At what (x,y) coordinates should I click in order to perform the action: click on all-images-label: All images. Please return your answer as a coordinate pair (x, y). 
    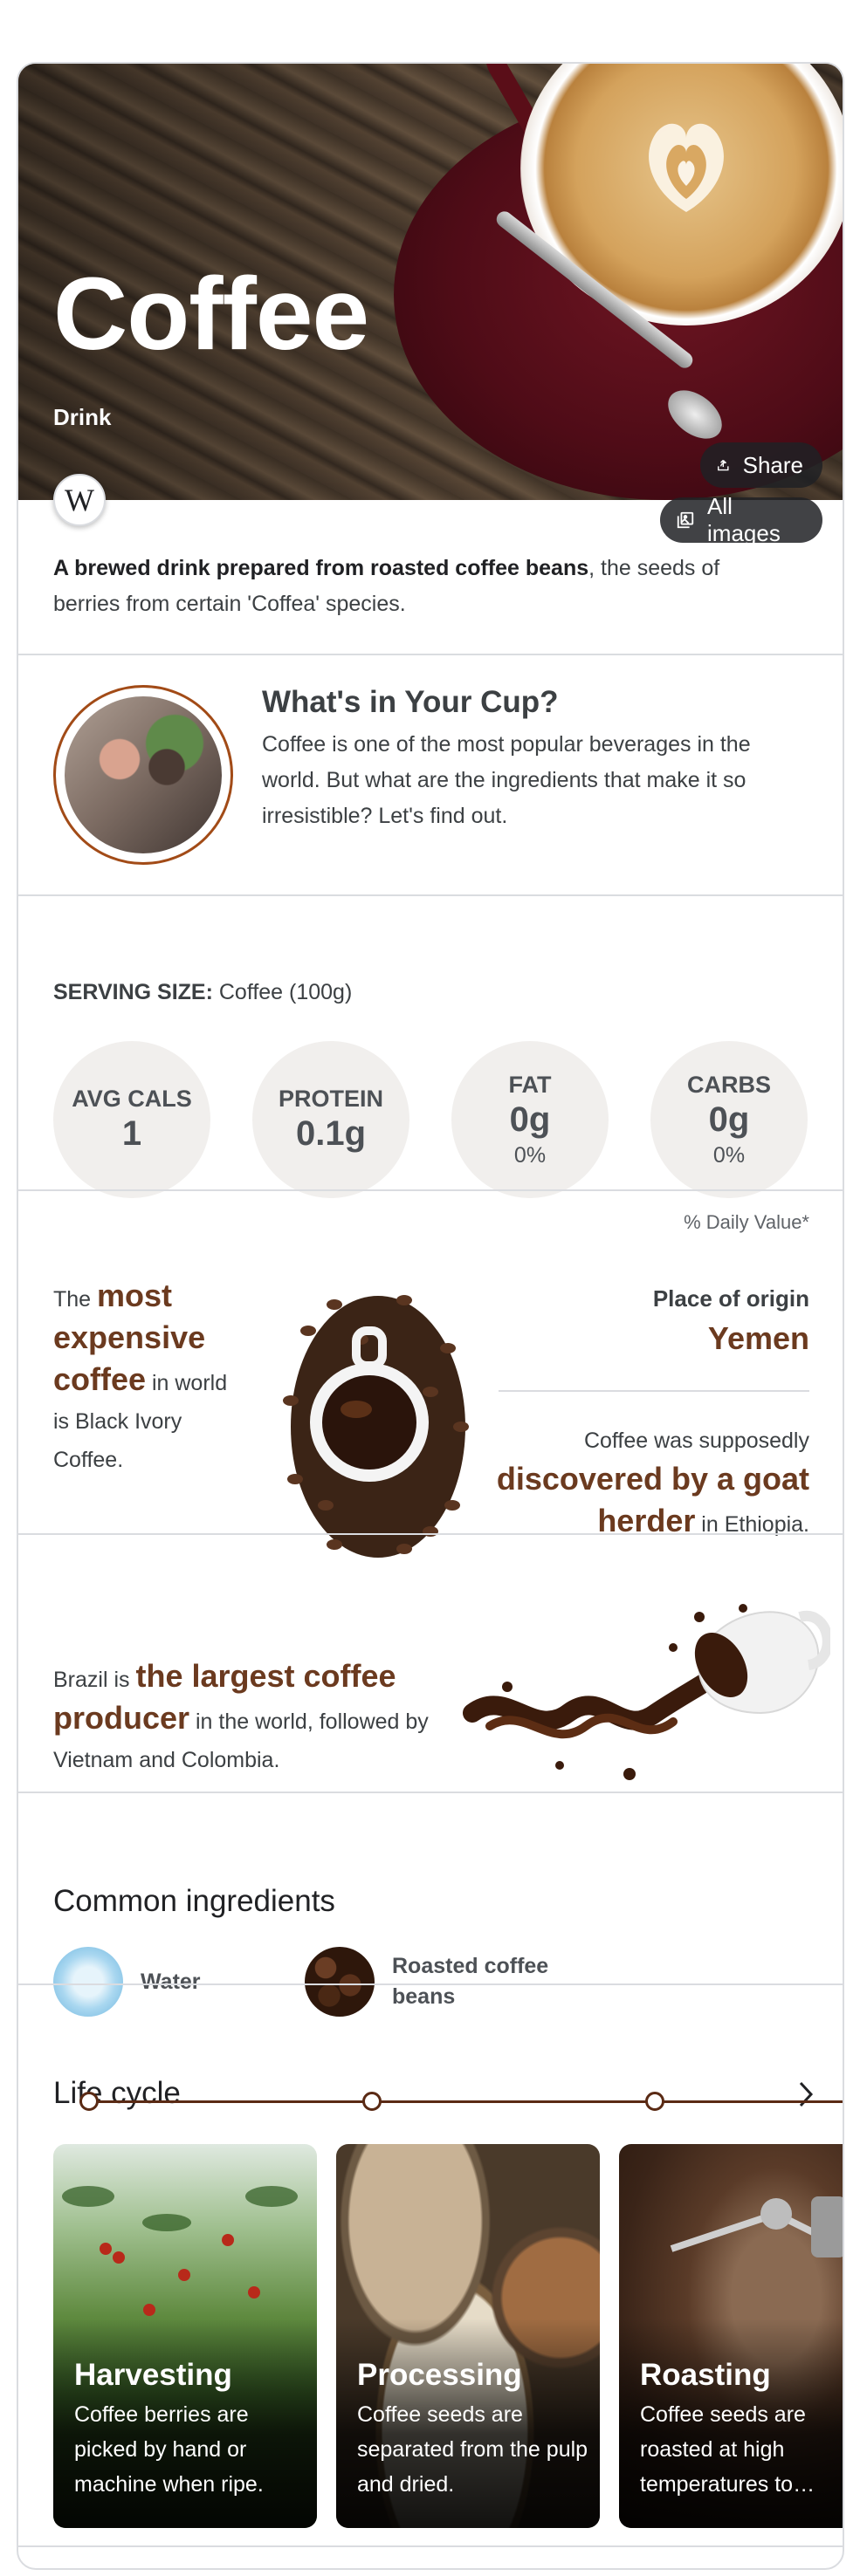
    Looking at the image, I should click on (744, 519).